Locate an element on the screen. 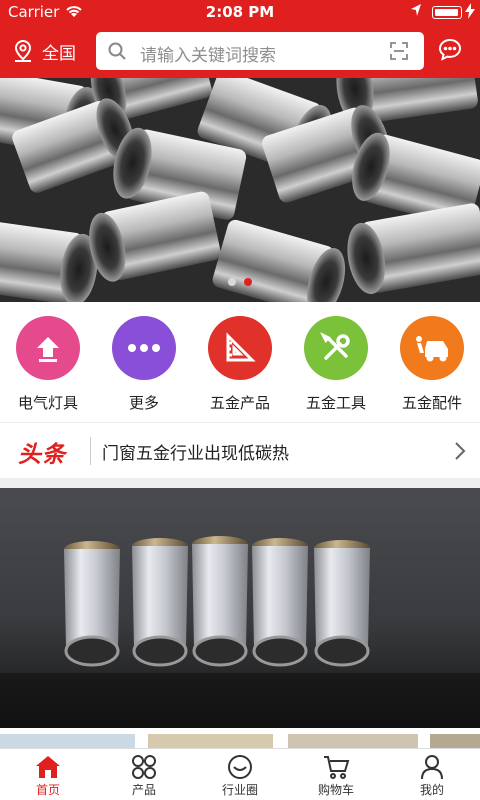 The image size is (480, 800). home-icon is located at coordinates (48, 767).